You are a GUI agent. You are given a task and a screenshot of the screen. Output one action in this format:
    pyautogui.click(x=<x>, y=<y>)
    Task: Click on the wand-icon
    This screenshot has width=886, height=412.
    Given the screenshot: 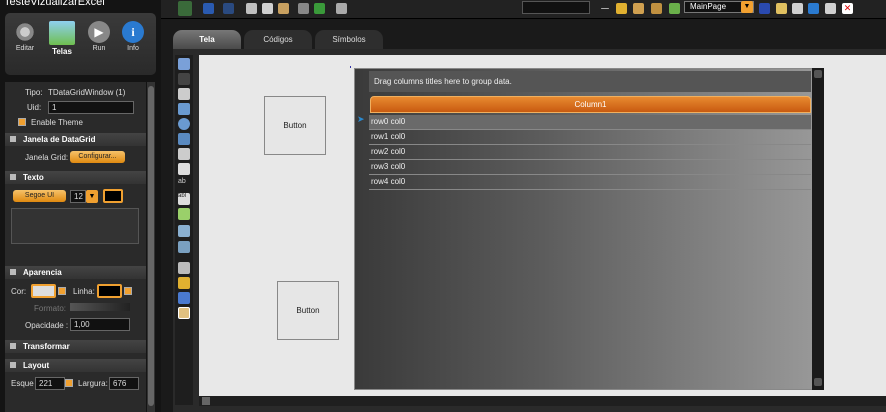 What is the action you would take?
    pyautogui.click(x=621, y=8)
    